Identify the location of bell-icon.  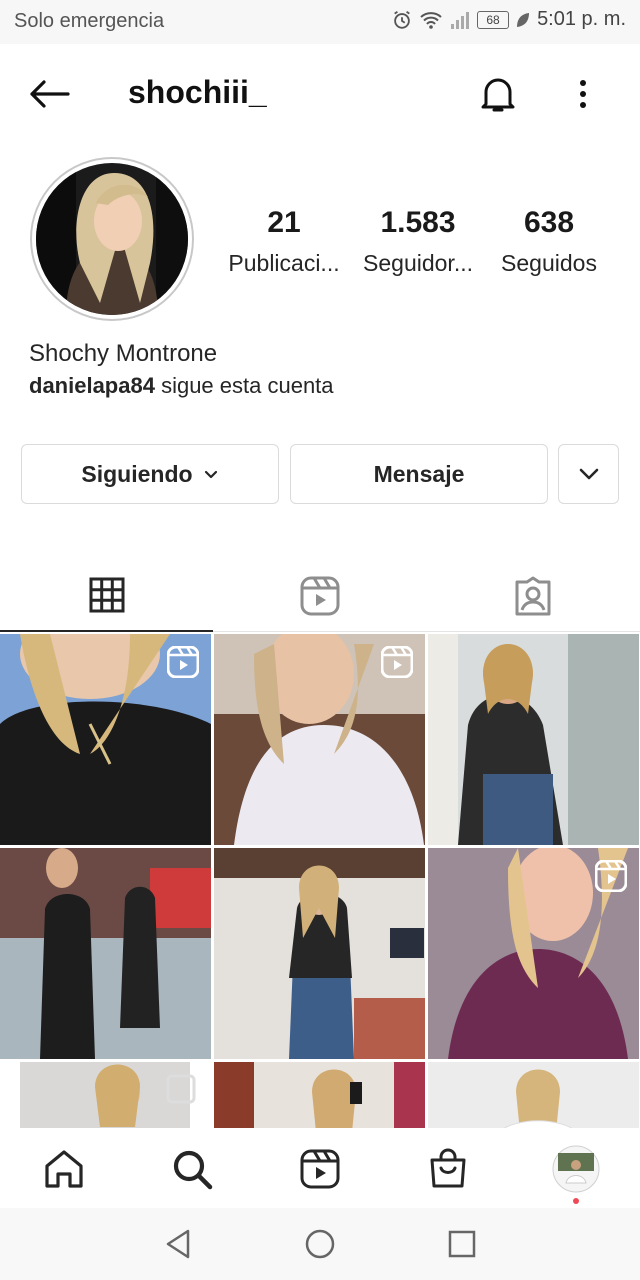
(498, 95).